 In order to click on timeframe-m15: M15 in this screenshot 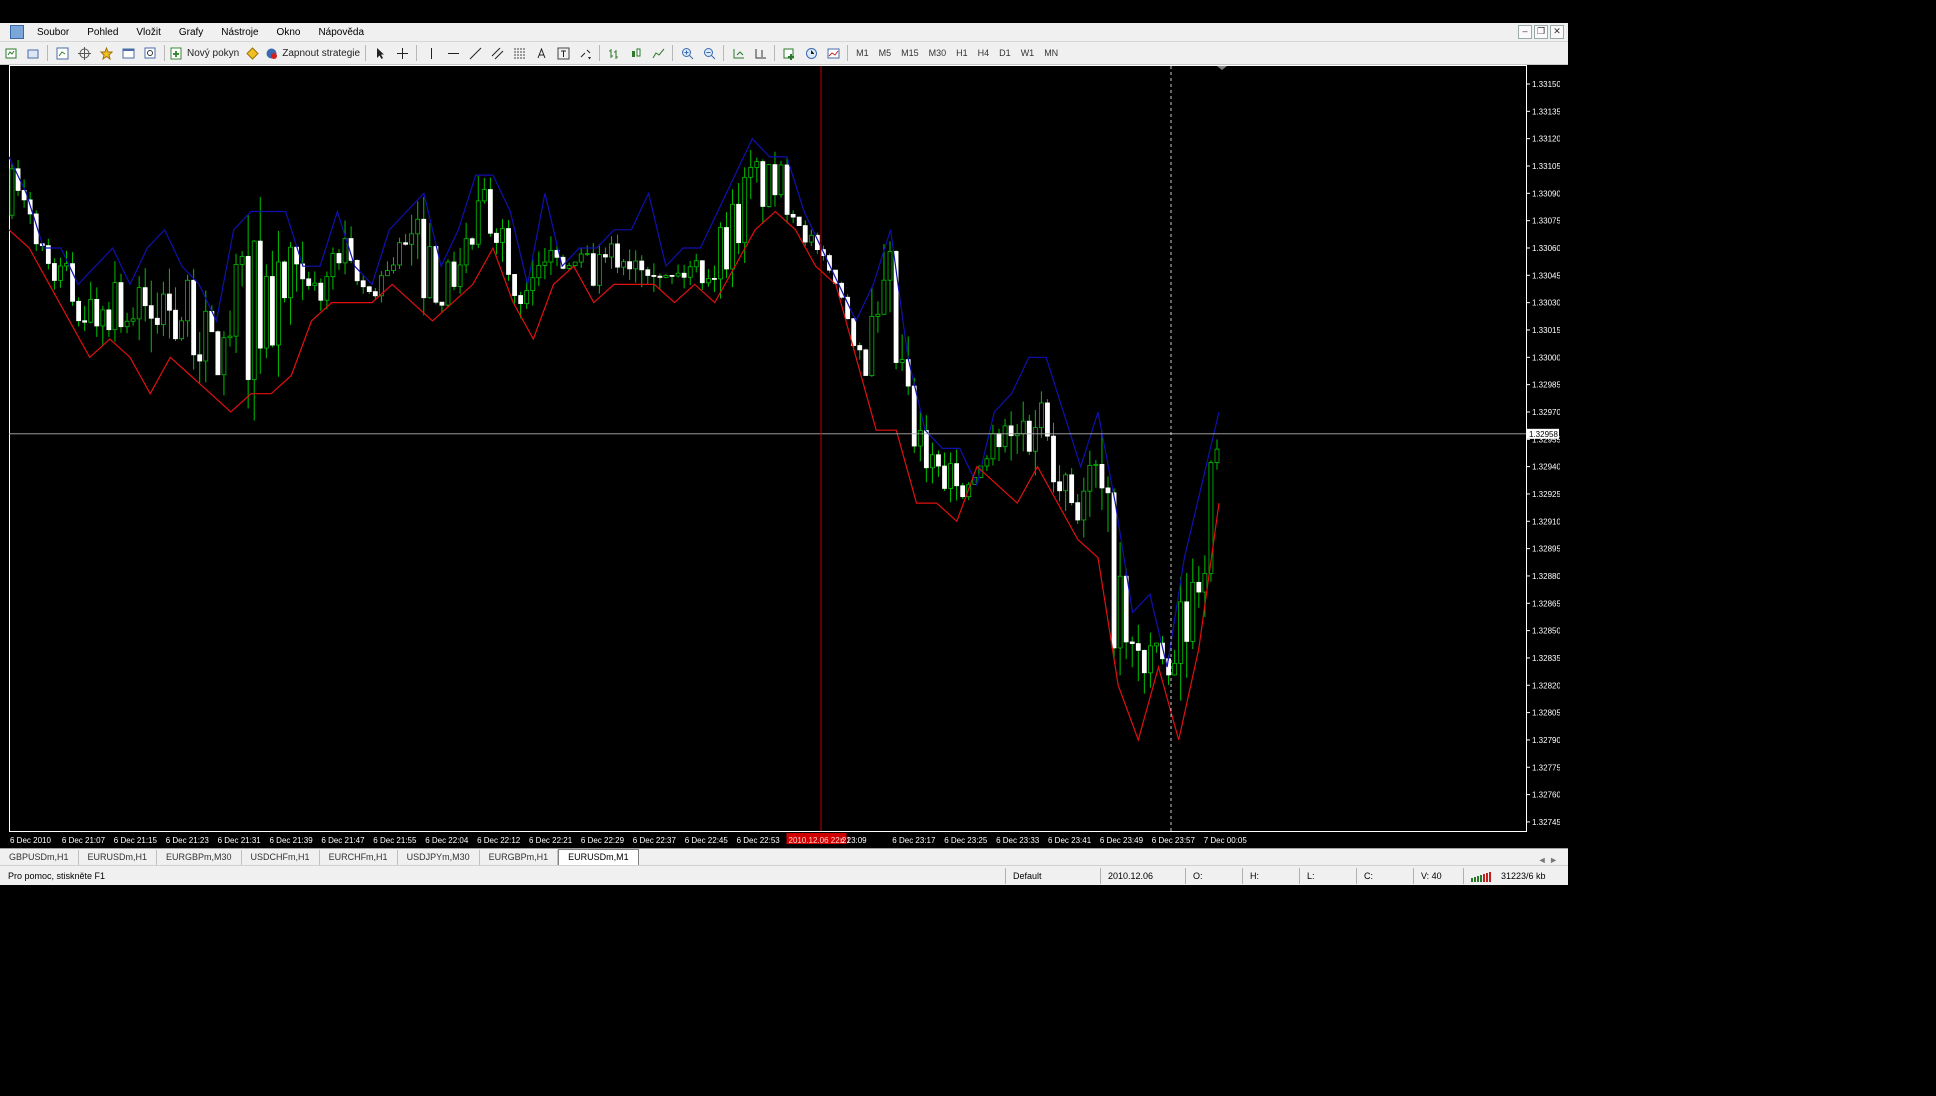, I will do `click(910, 53)`.